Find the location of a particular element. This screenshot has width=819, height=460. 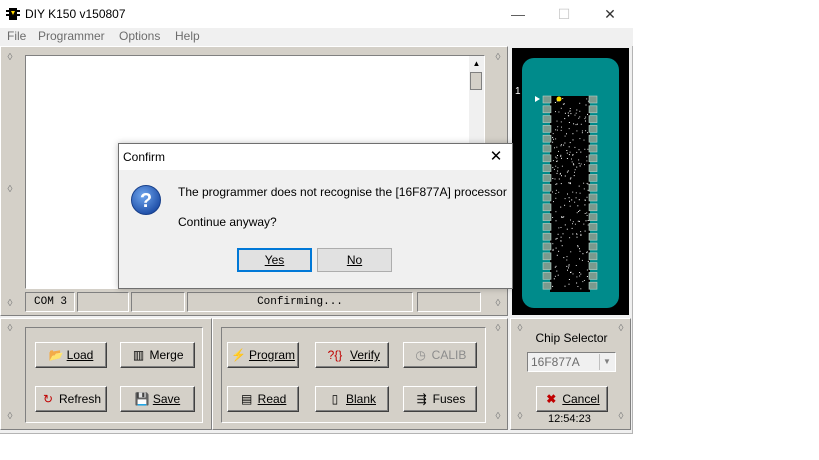

load-button: 📂 Load is located at coordinates (71, 355).